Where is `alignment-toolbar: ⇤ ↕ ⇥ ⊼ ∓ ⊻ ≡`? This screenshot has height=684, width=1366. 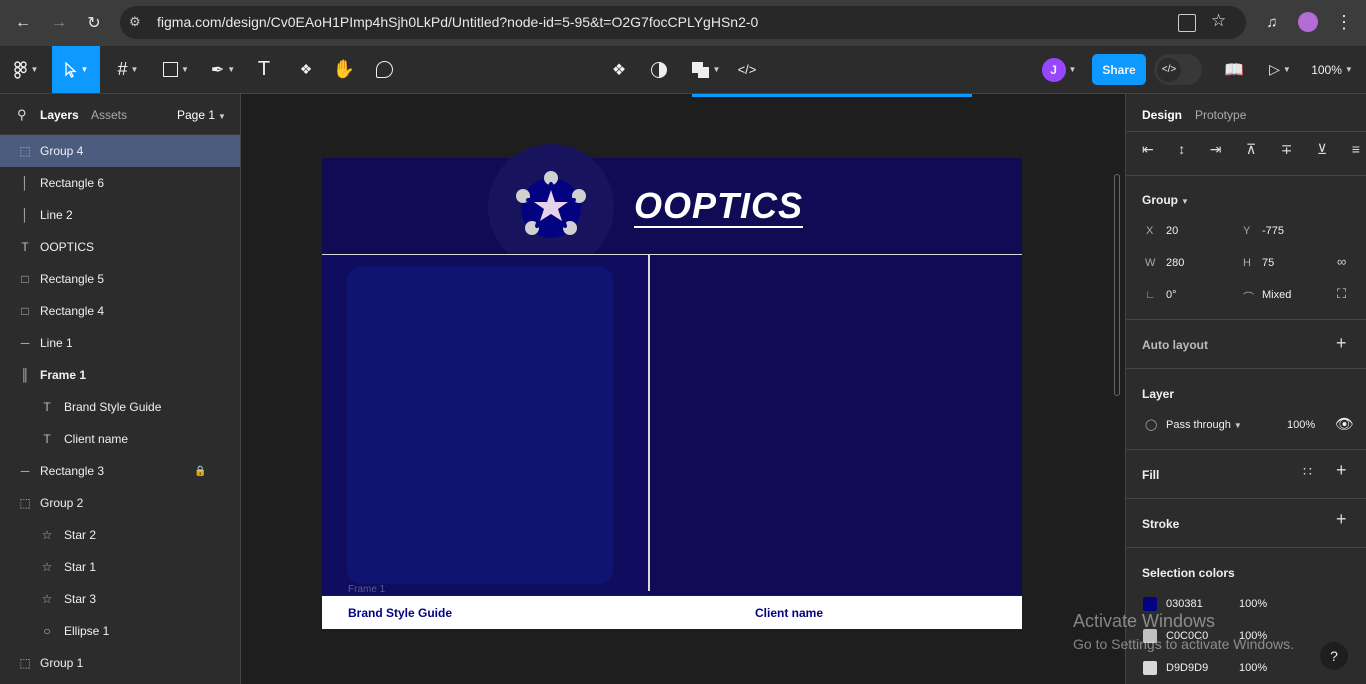
alignment-toolbar: ⇤ ↕ ⇥ ⊼ ∓ ⊻ ≡ is located at coordinates (1251, 150).